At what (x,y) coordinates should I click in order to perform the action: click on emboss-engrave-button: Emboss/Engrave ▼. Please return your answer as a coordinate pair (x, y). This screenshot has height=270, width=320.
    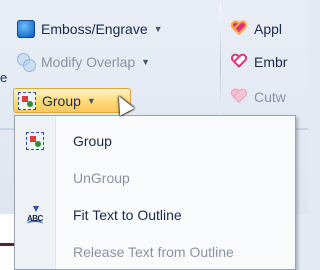
    Looking at the image, I should click on (90, 29).